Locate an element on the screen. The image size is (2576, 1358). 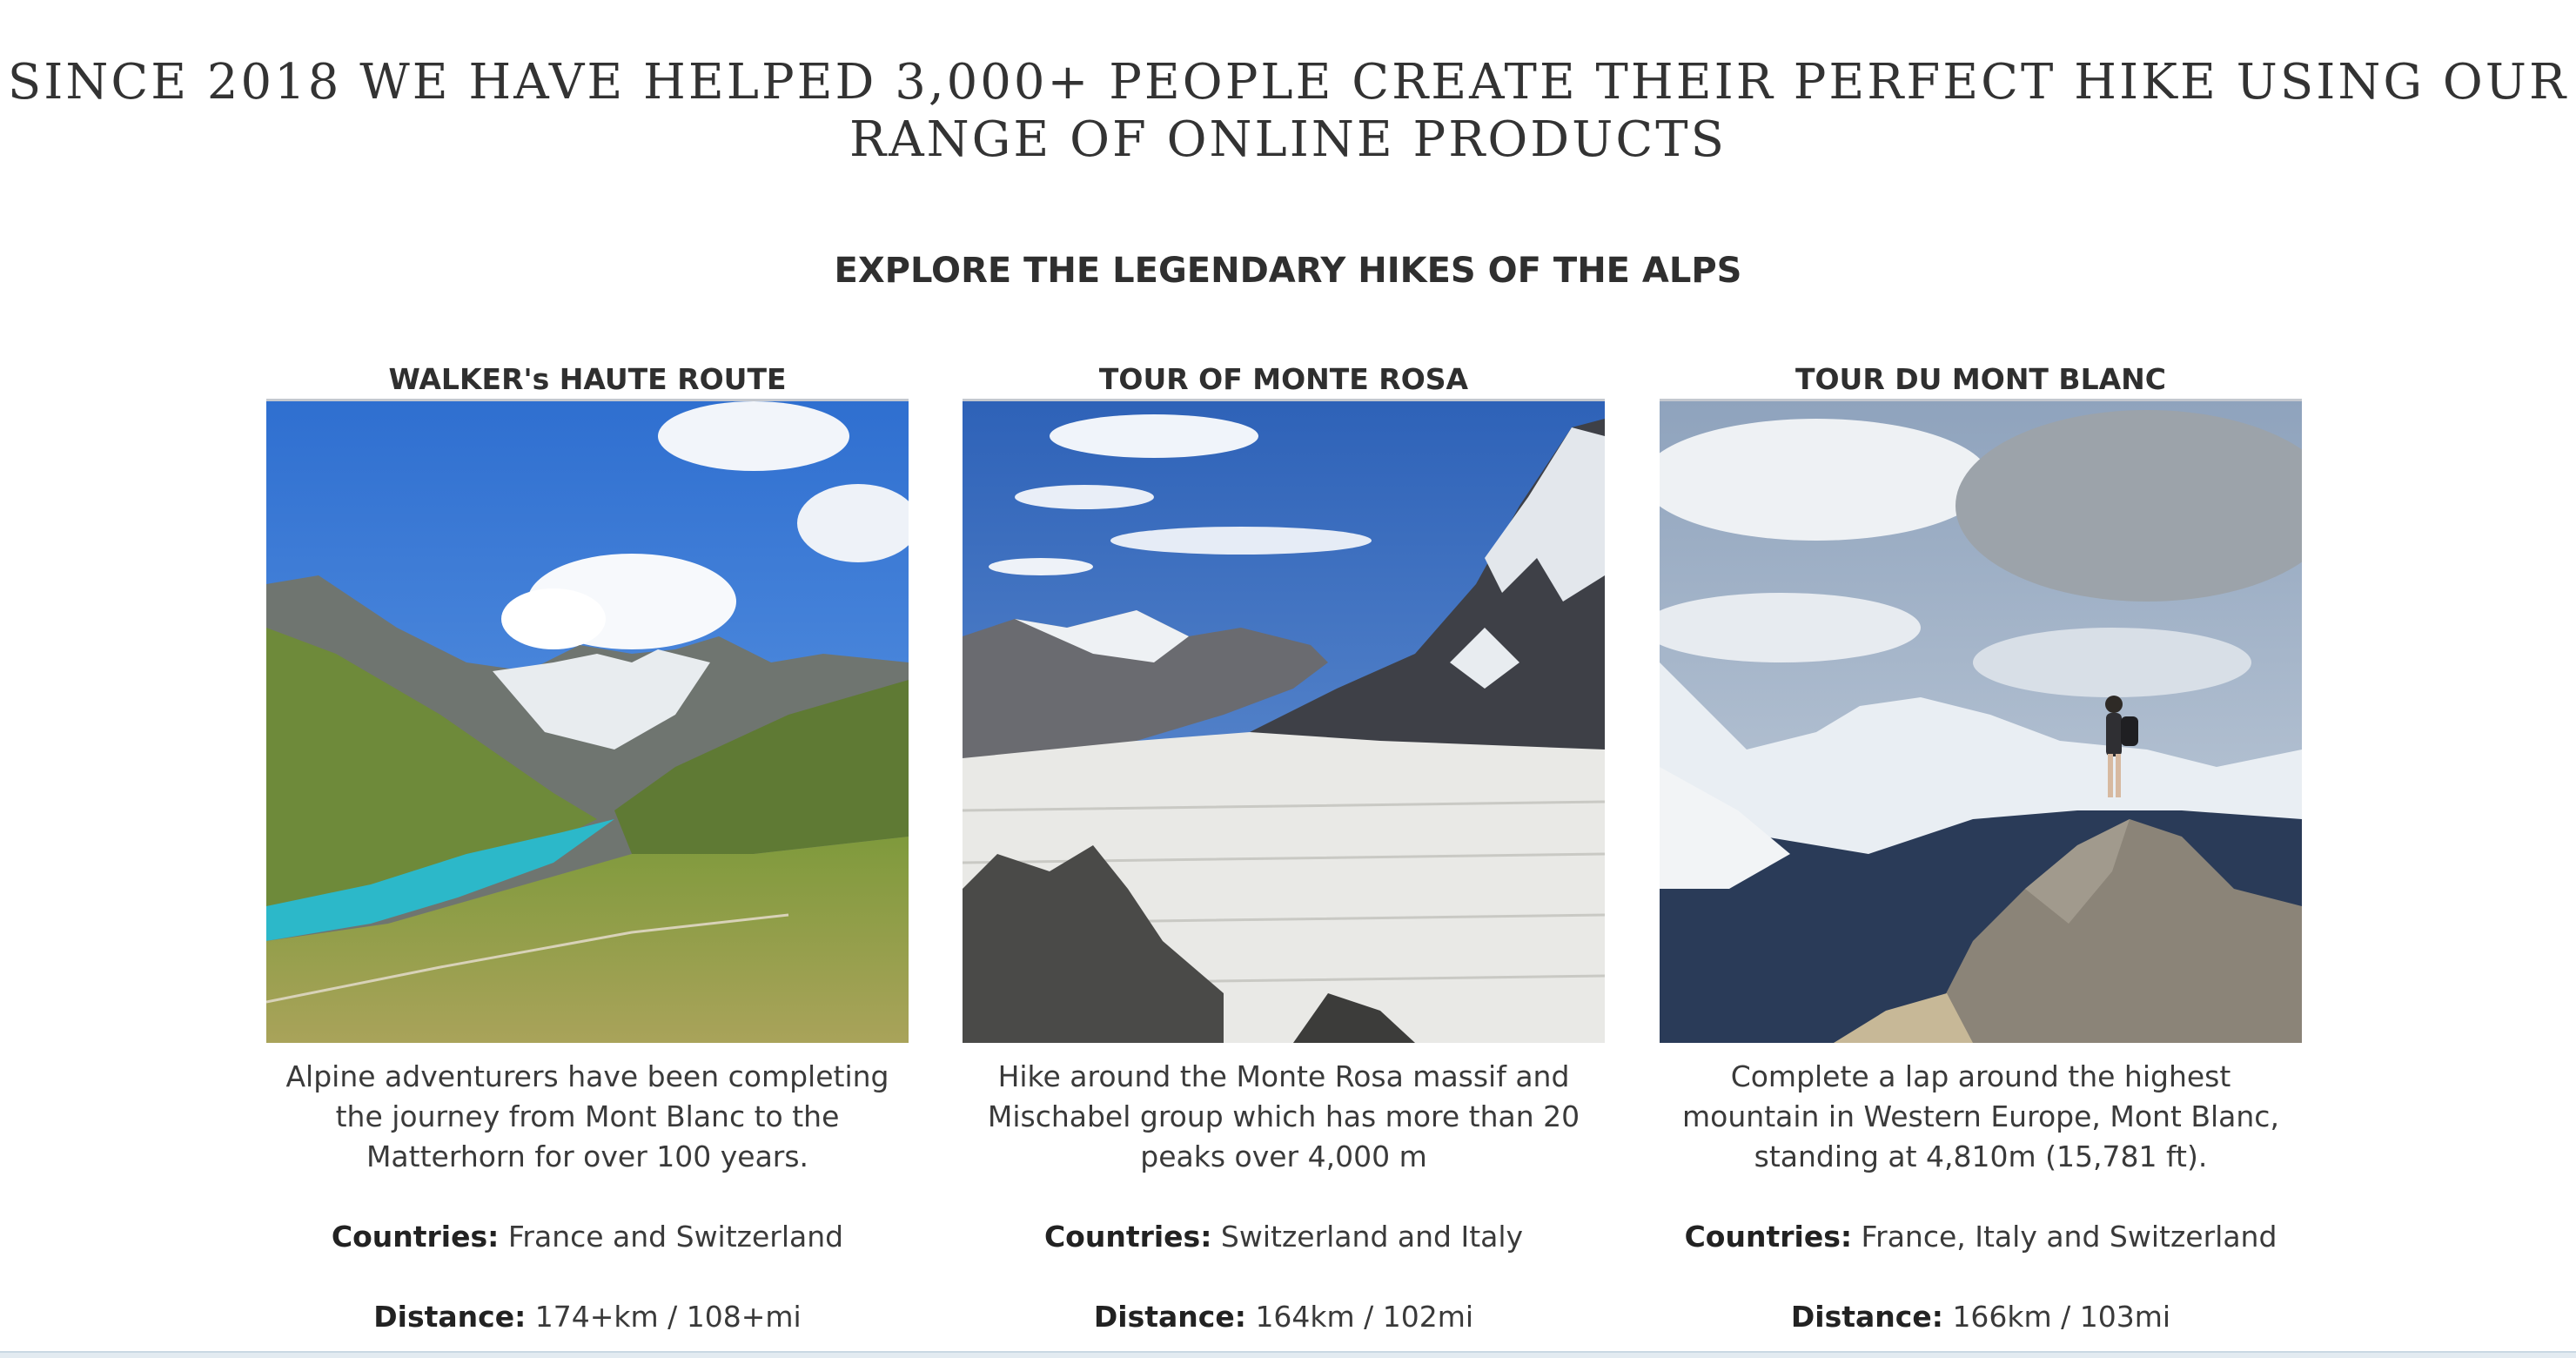
card-image-mont-blanc is located at coordinates (1981, 722).